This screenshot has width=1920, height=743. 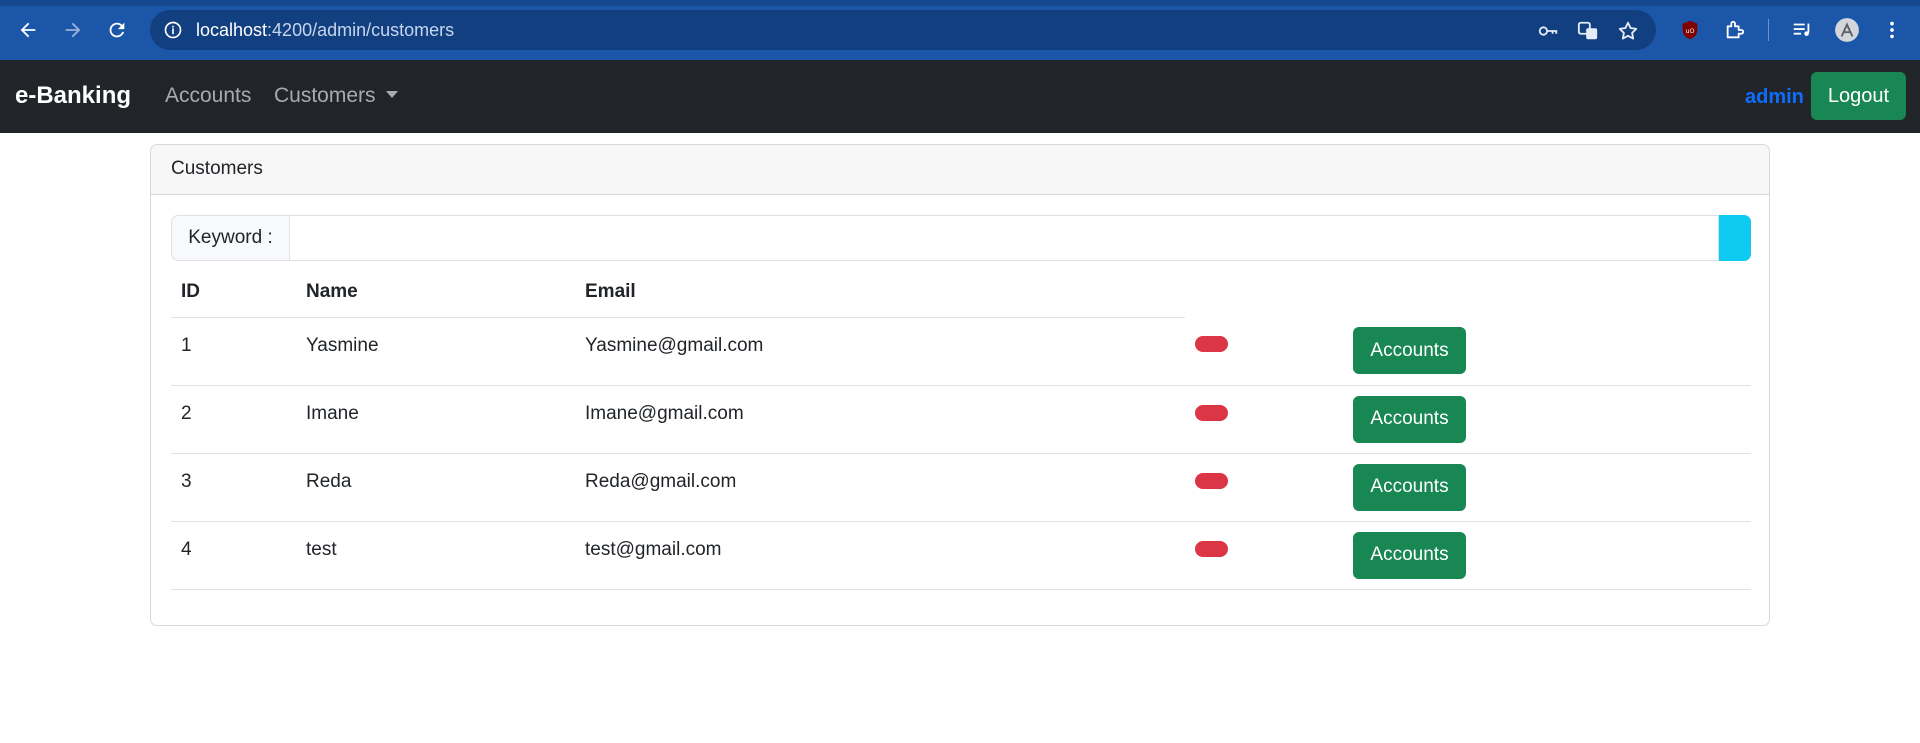 What do you see at coordinates (1768, 30) in the screenshot?
I see `toolbar-divider` at bounding box center [1768, 30].